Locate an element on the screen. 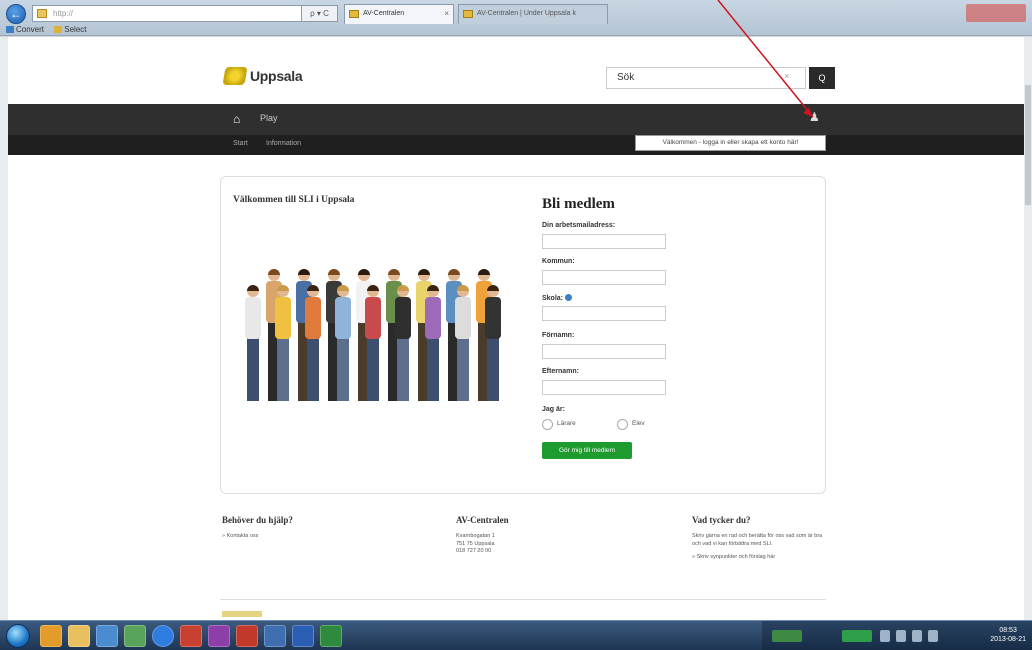  municipality-field is located at coordinates (604, 277).